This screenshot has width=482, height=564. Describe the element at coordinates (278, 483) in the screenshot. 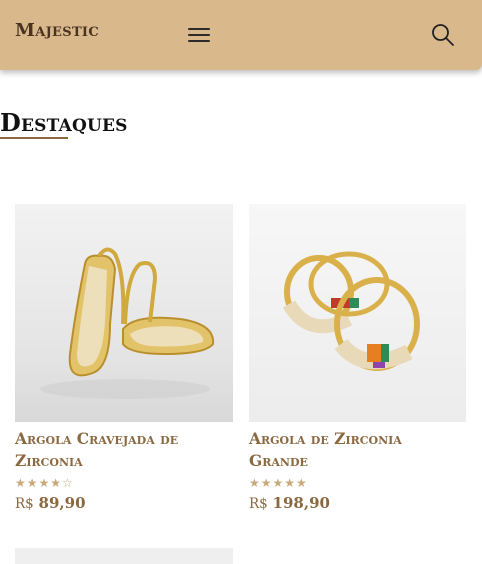

I see `star-rating: ★★★★★` at that location.